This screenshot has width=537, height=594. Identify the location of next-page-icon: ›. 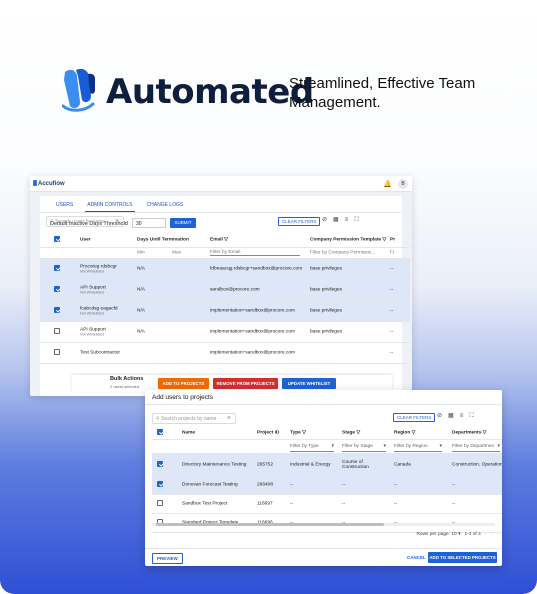
(491, 534).